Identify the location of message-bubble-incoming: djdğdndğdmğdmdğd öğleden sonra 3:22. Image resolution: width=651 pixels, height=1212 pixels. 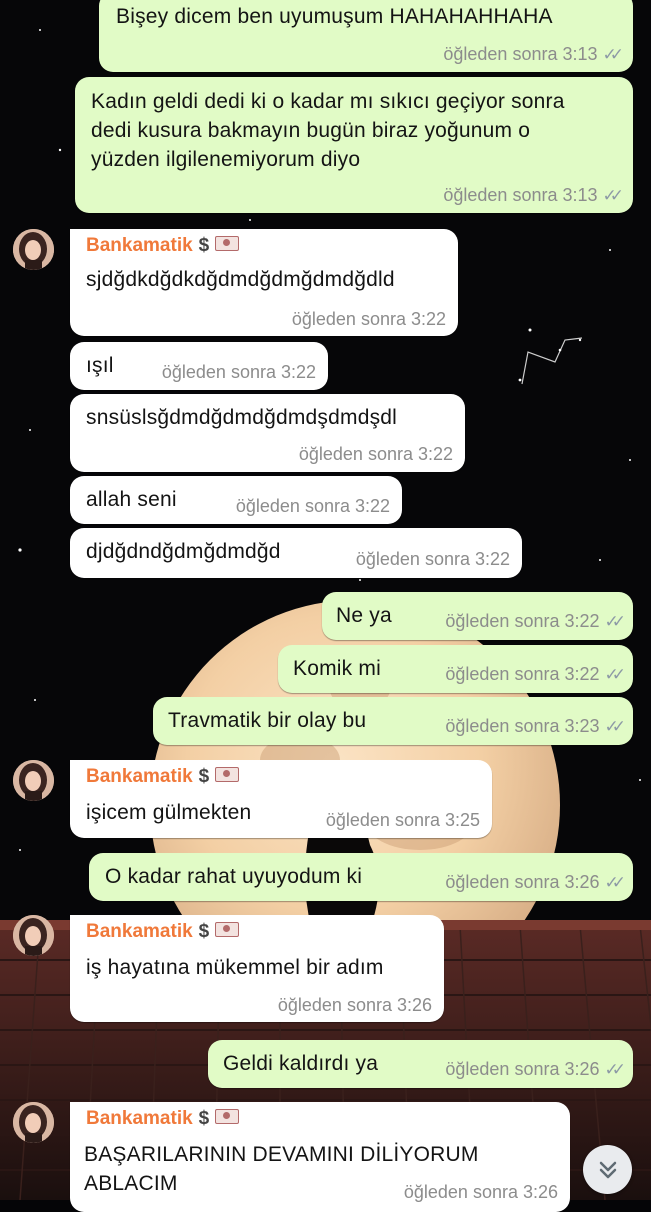
(296, 553).